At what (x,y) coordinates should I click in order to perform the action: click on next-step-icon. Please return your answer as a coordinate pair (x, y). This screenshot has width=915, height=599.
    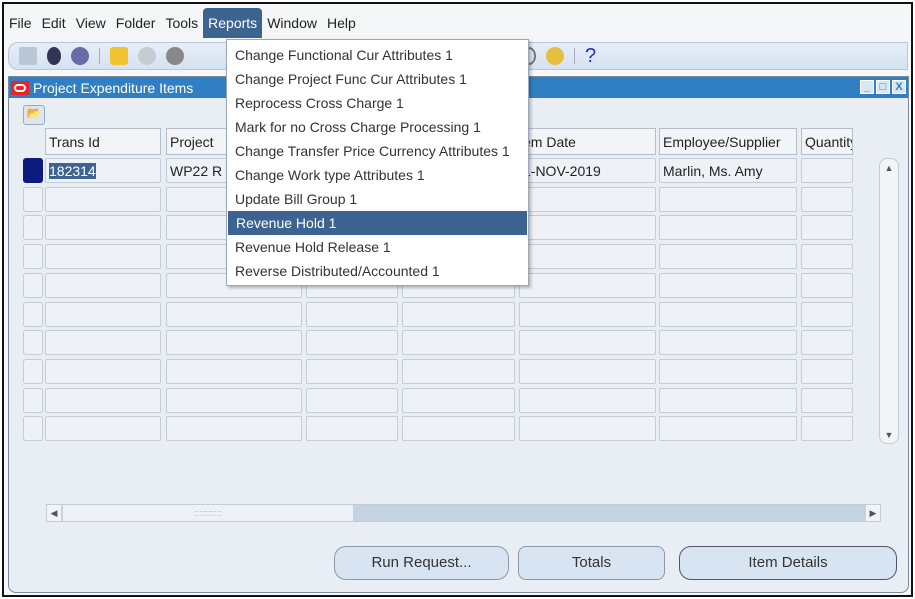
    Looking at the image, I should click on (147, 56).